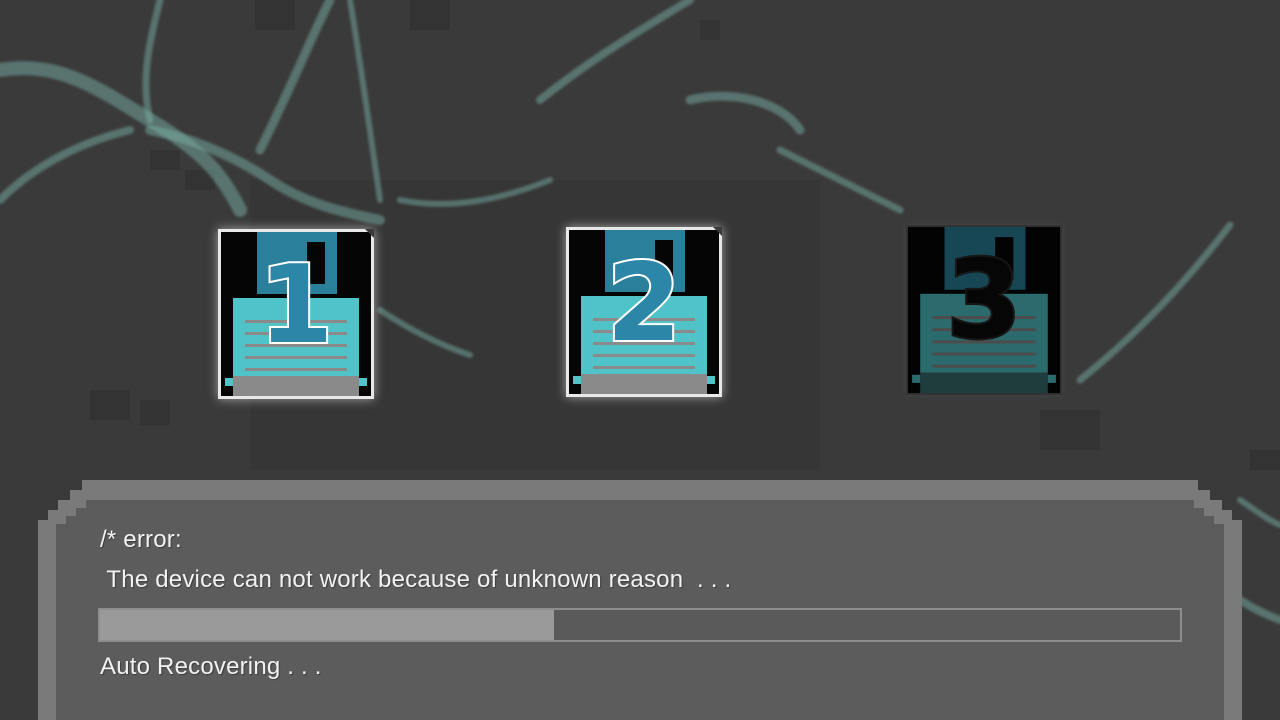 The width and height of the screenshot is (1280, 720). What do you see at coordinates (327, 625) in the screenshot?
I see `progress-fill` at bounding box center [327, 625].